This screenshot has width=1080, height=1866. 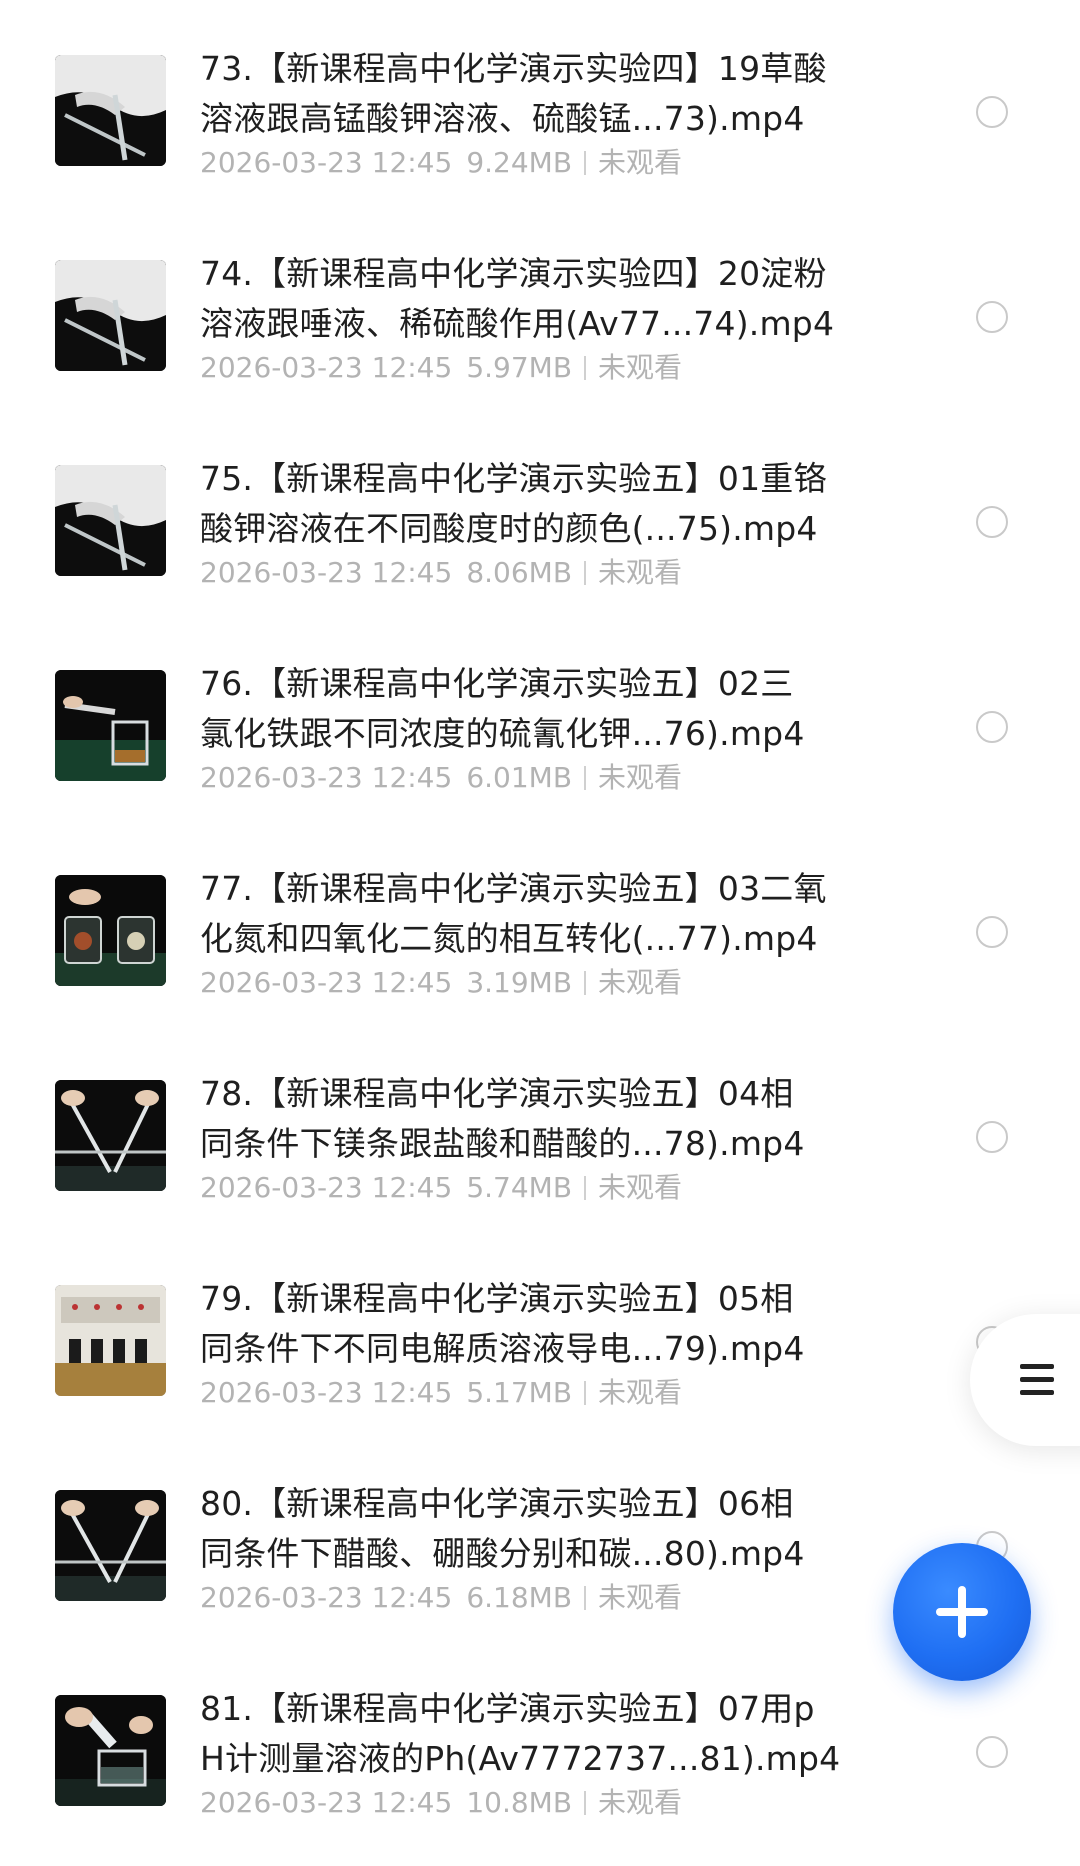 I want to click on file-meta: 2026-03-23 12:45 8.06MB 未观看, so click(x=510, y=573).